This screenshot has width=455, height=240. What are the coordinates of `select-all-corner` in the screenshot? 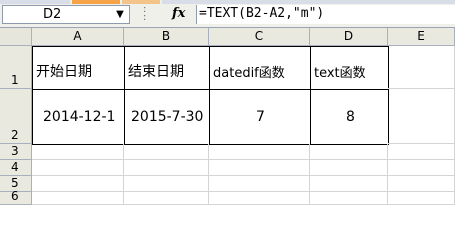 It's located at (16, 37).